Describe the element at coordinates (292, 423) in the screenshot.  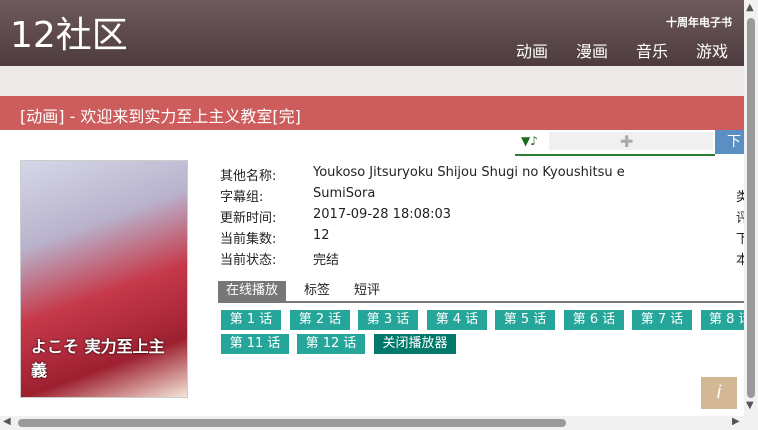
I see `horizontal-scroll-thumb` at that location.